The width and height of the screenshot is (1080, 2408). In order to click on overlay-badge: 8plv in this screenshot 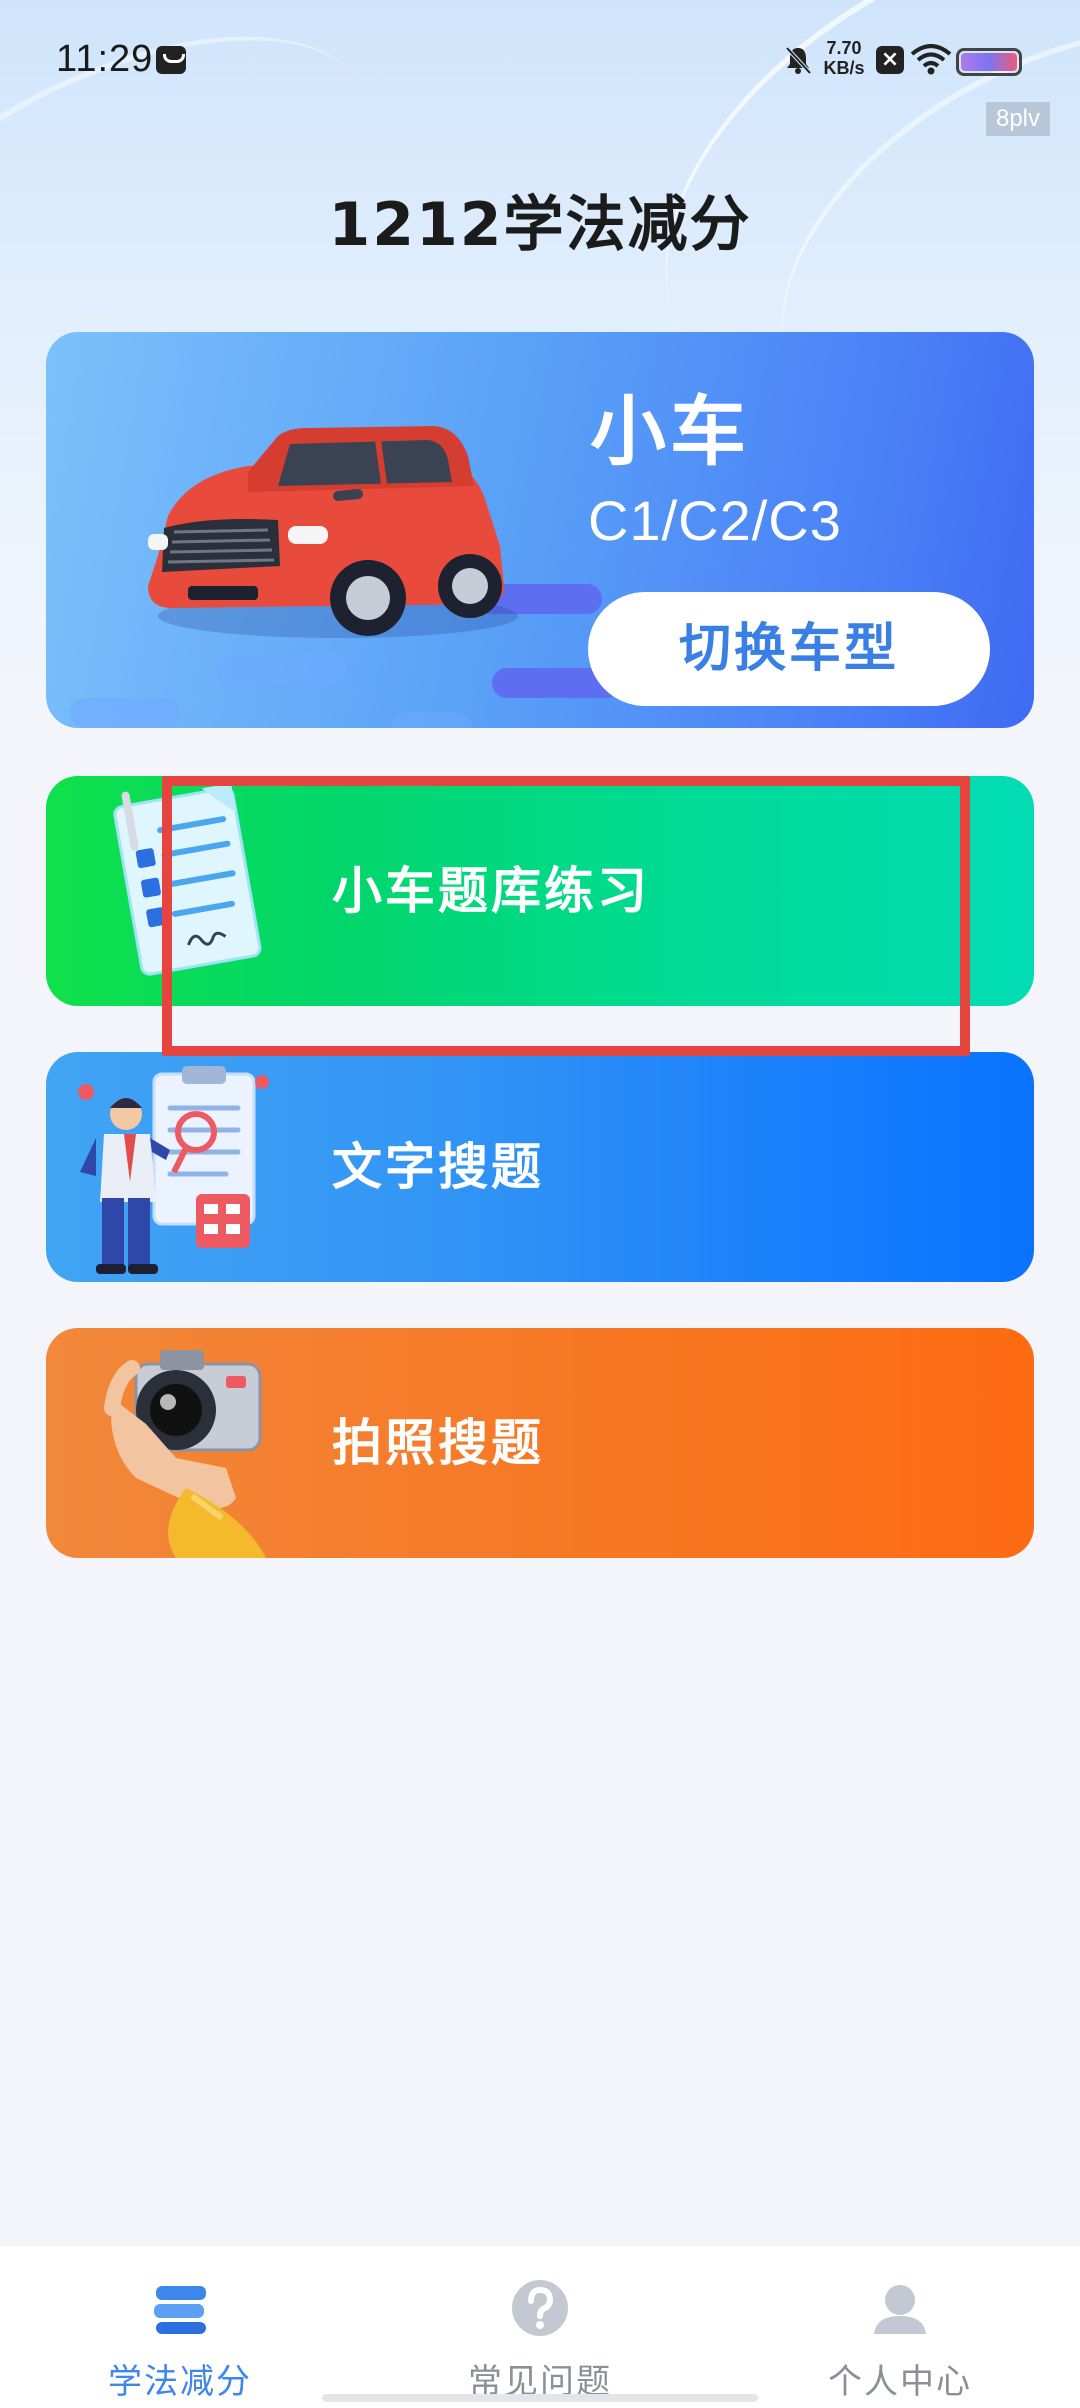, I will do `click(1018, 119)`.